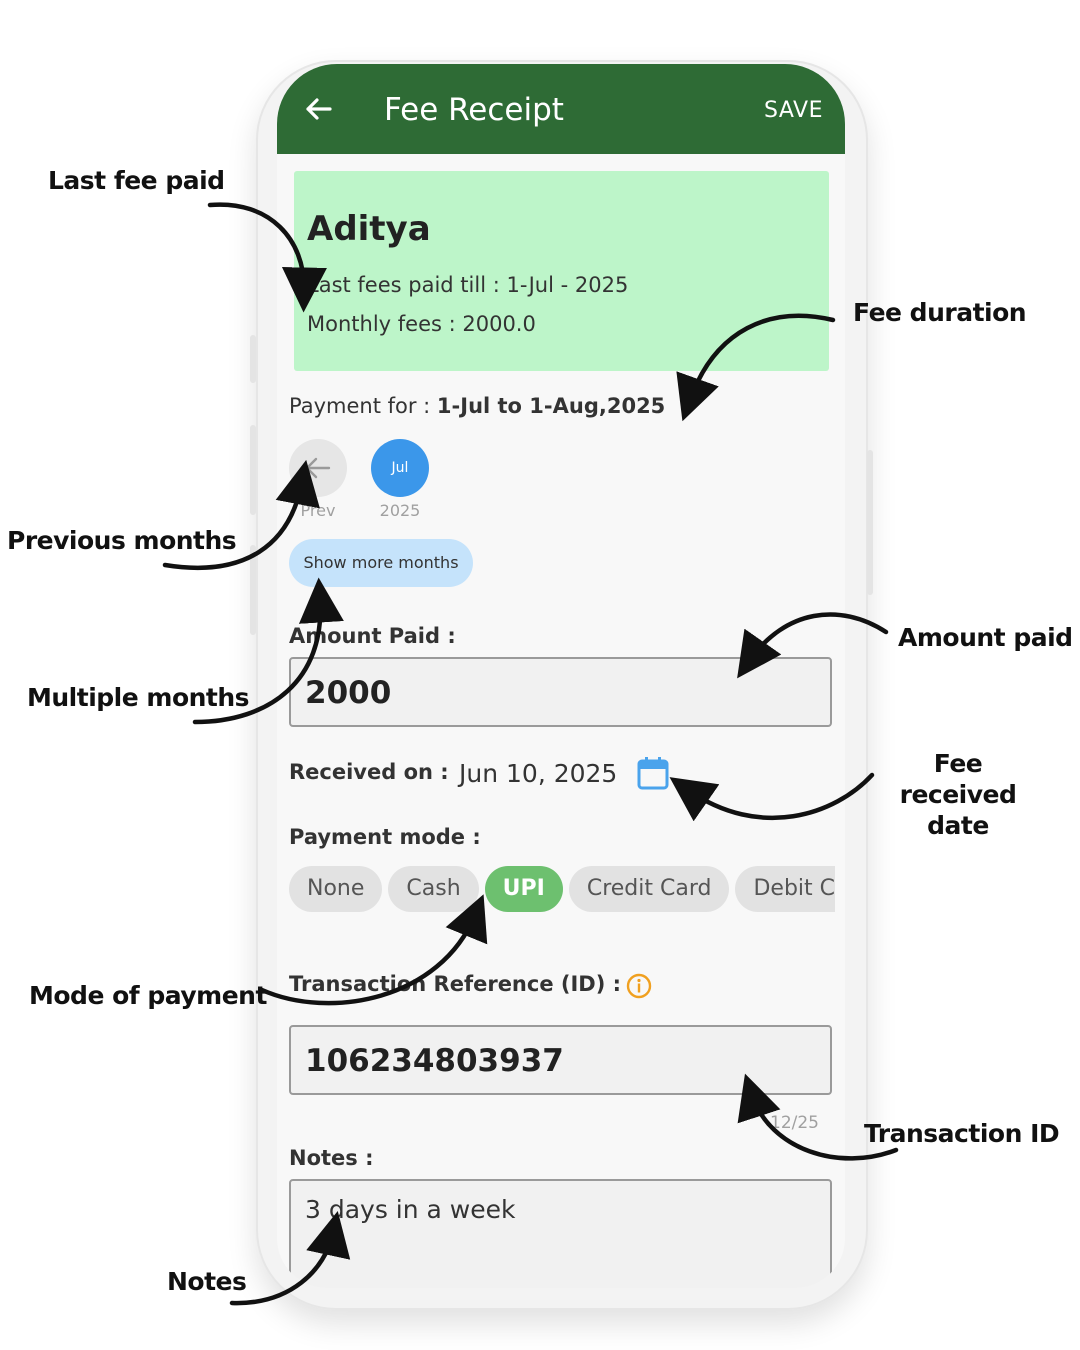 Image resolution: width=1080 pixels, height=1350 pixels. I want to click on arrow-multiple-months, so click(268, 651).